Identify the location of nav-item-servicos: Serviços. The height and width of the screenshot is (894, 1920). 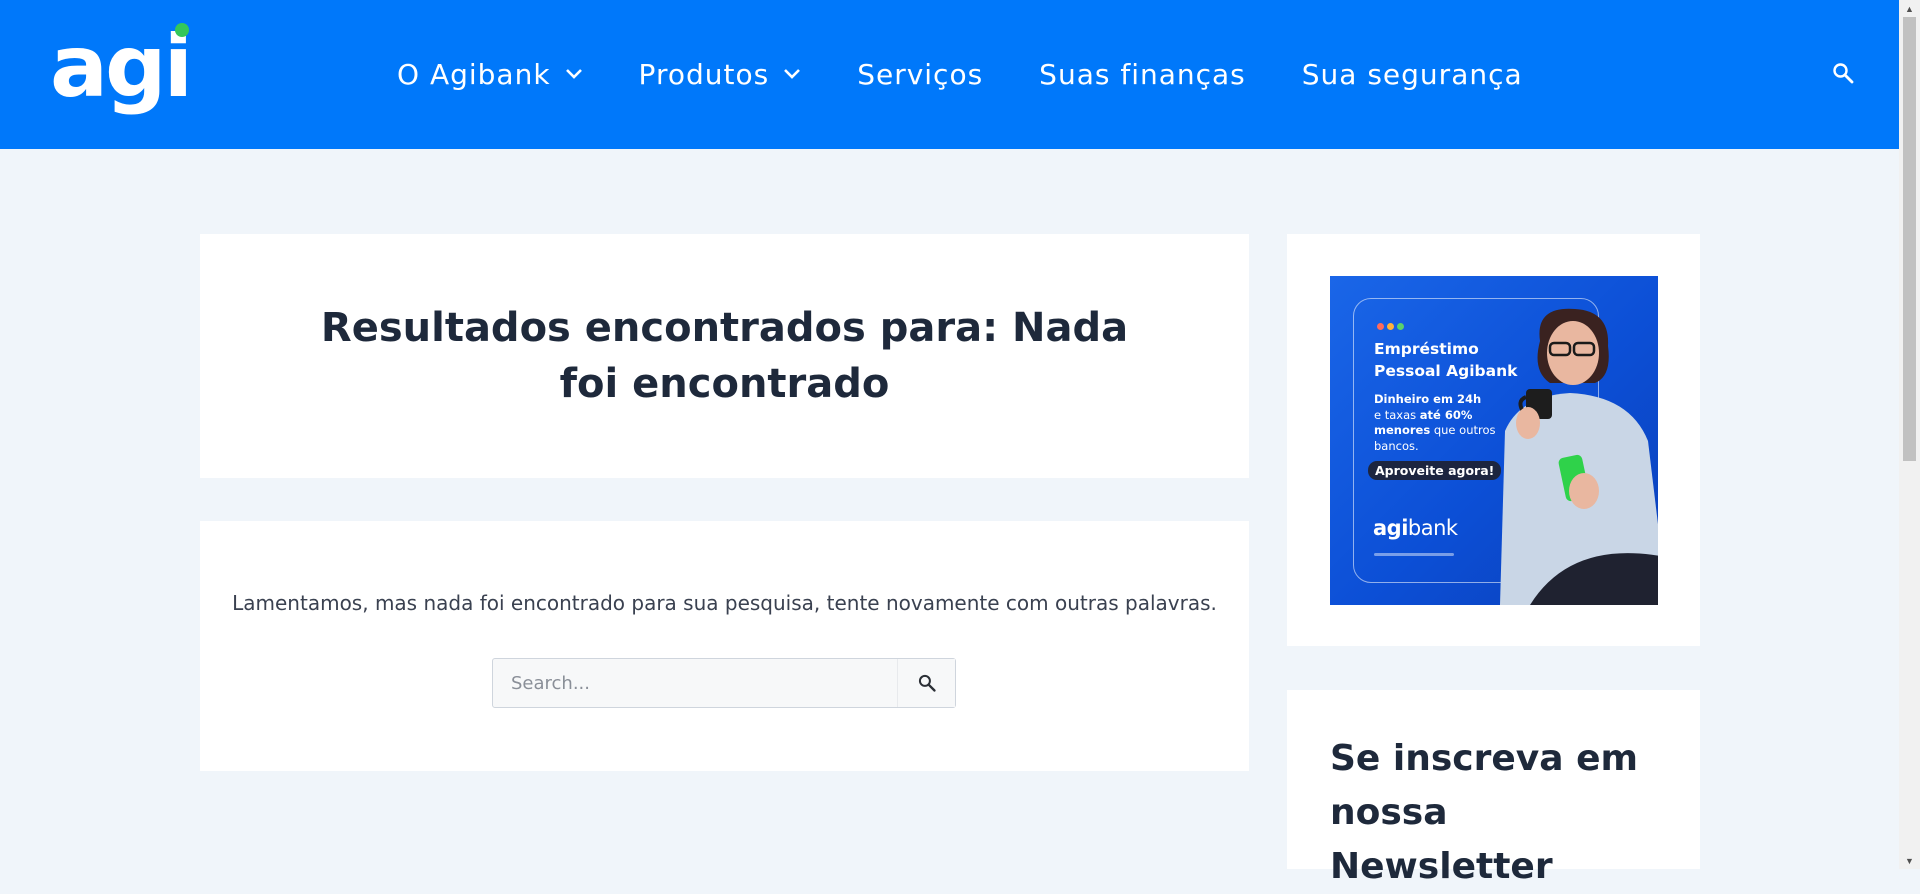
(920, 74).